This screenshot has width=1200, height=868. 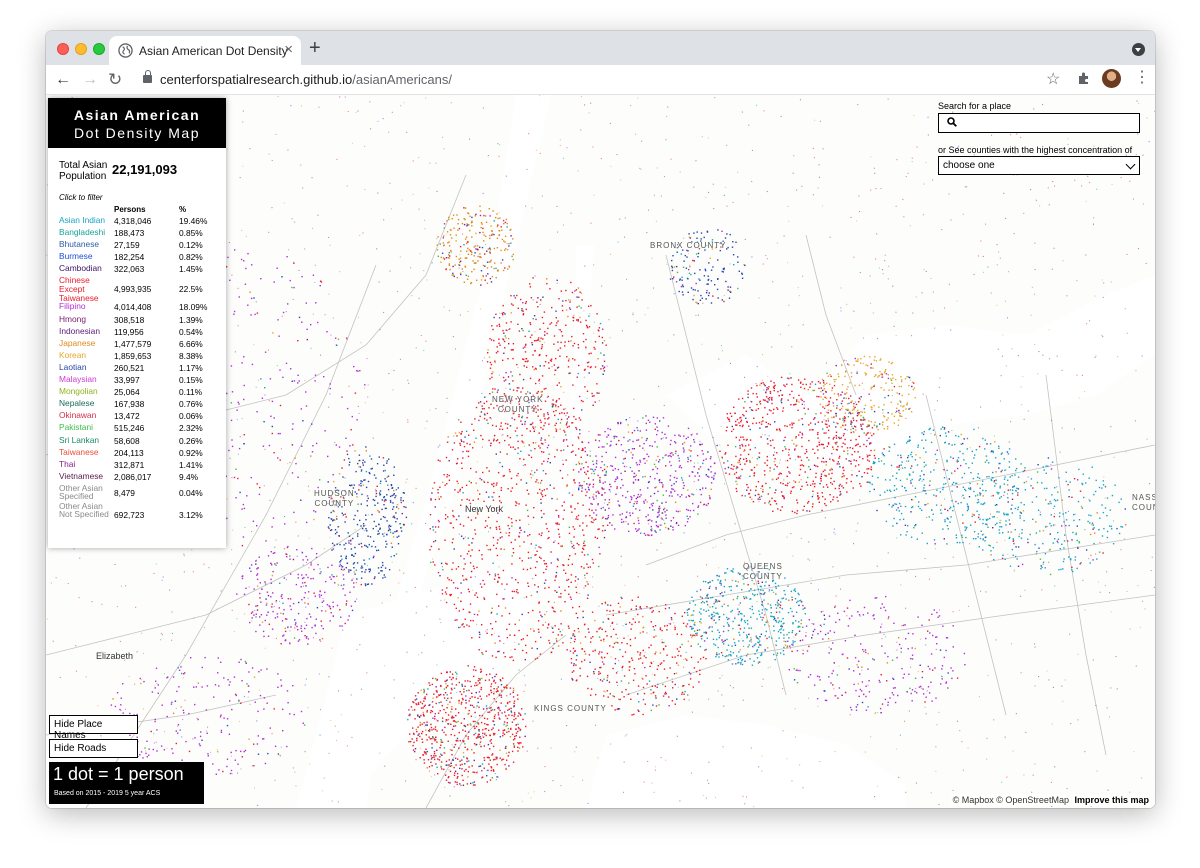 I want to click on lock-icon, so click(x=147, y=76).